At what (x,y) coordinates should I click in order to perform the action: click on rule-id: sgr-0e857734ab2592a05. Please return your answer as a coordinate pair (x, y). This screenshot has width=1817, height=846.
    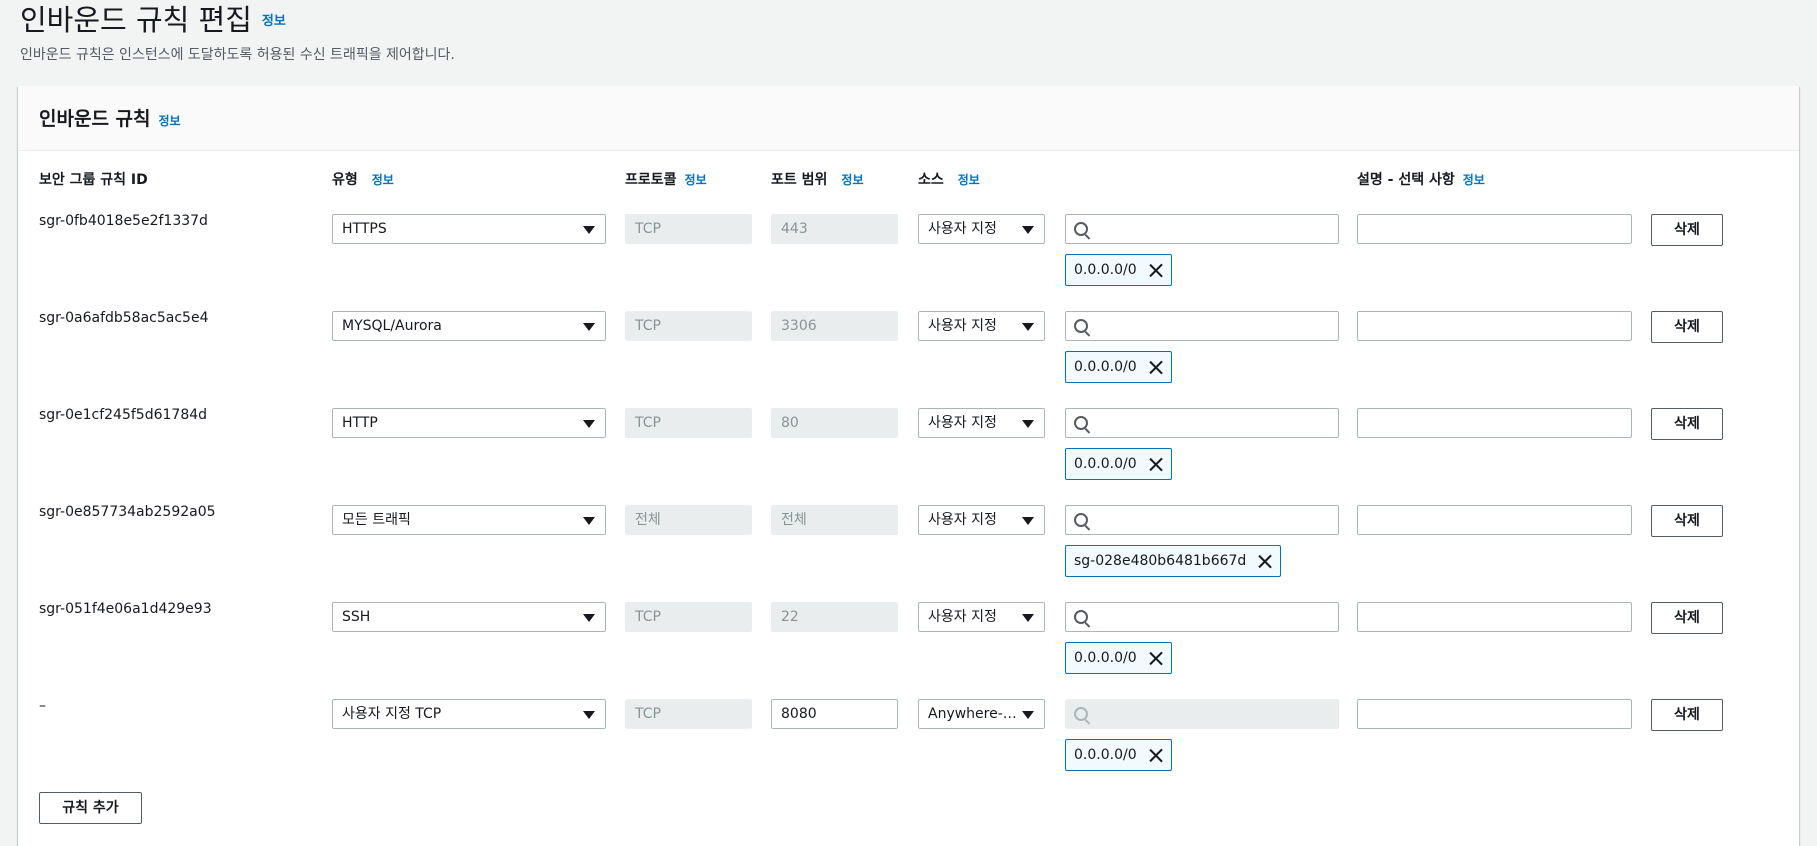
    Looking at the image, I should click on (127, 512).